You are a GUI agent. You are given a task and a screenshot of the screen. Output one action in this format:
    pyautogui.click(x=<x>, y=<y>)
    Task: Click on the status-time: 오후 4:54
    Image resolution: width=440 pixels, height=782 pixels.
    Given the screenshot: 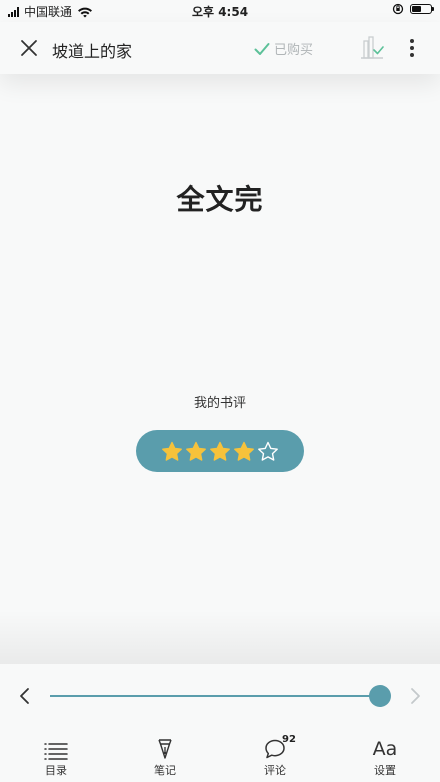 What is the action you would take?
    pyautogui.click(x=220, y=12)
    